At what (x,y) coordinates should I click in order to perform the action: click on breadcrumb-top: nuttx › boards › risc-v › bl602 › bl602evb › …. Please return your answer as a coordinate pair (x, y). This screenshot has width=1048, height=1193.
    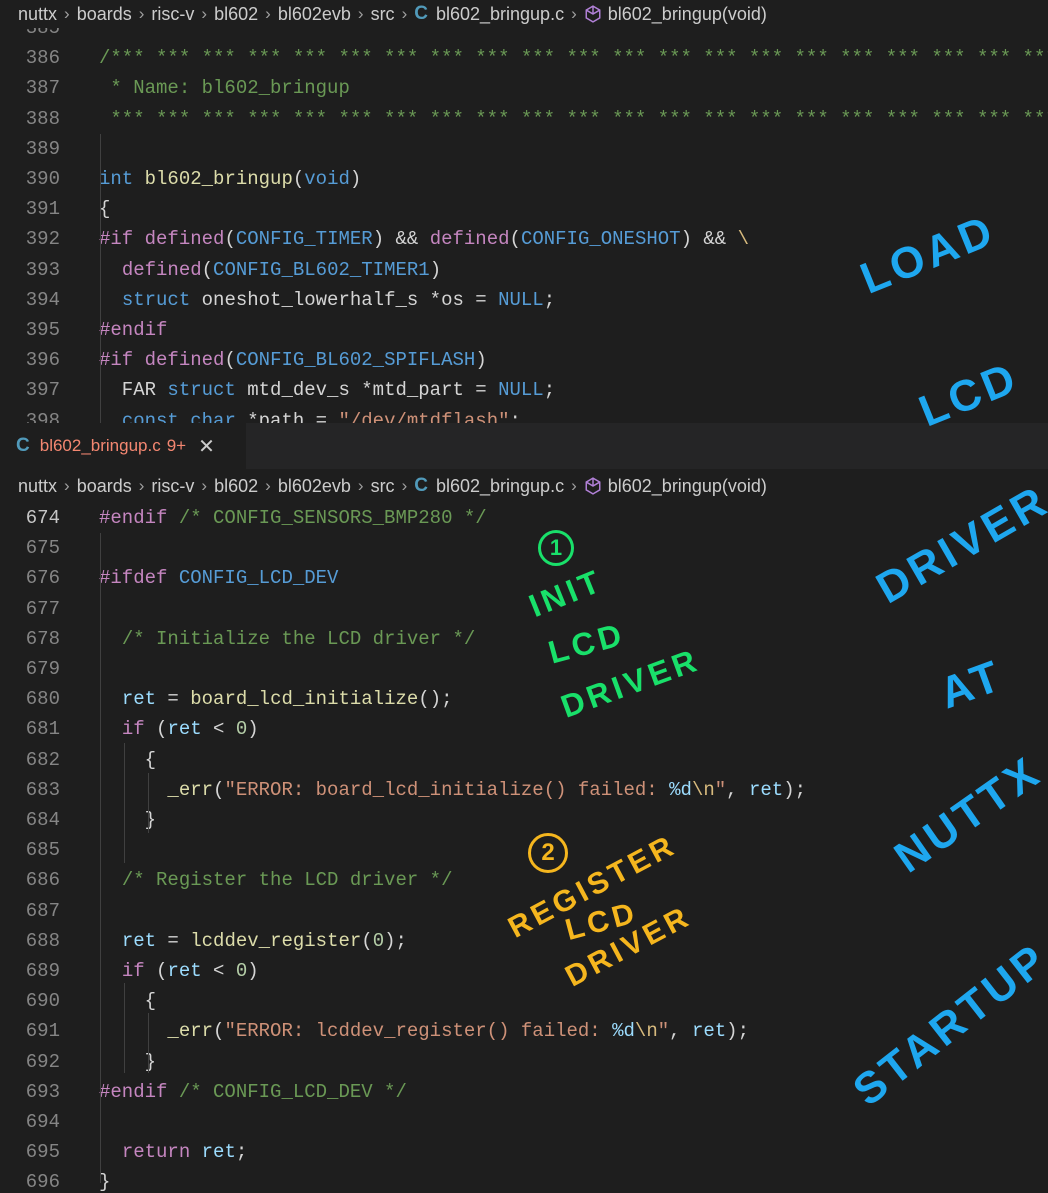
    Looking at the image, I should click on (524, 14).